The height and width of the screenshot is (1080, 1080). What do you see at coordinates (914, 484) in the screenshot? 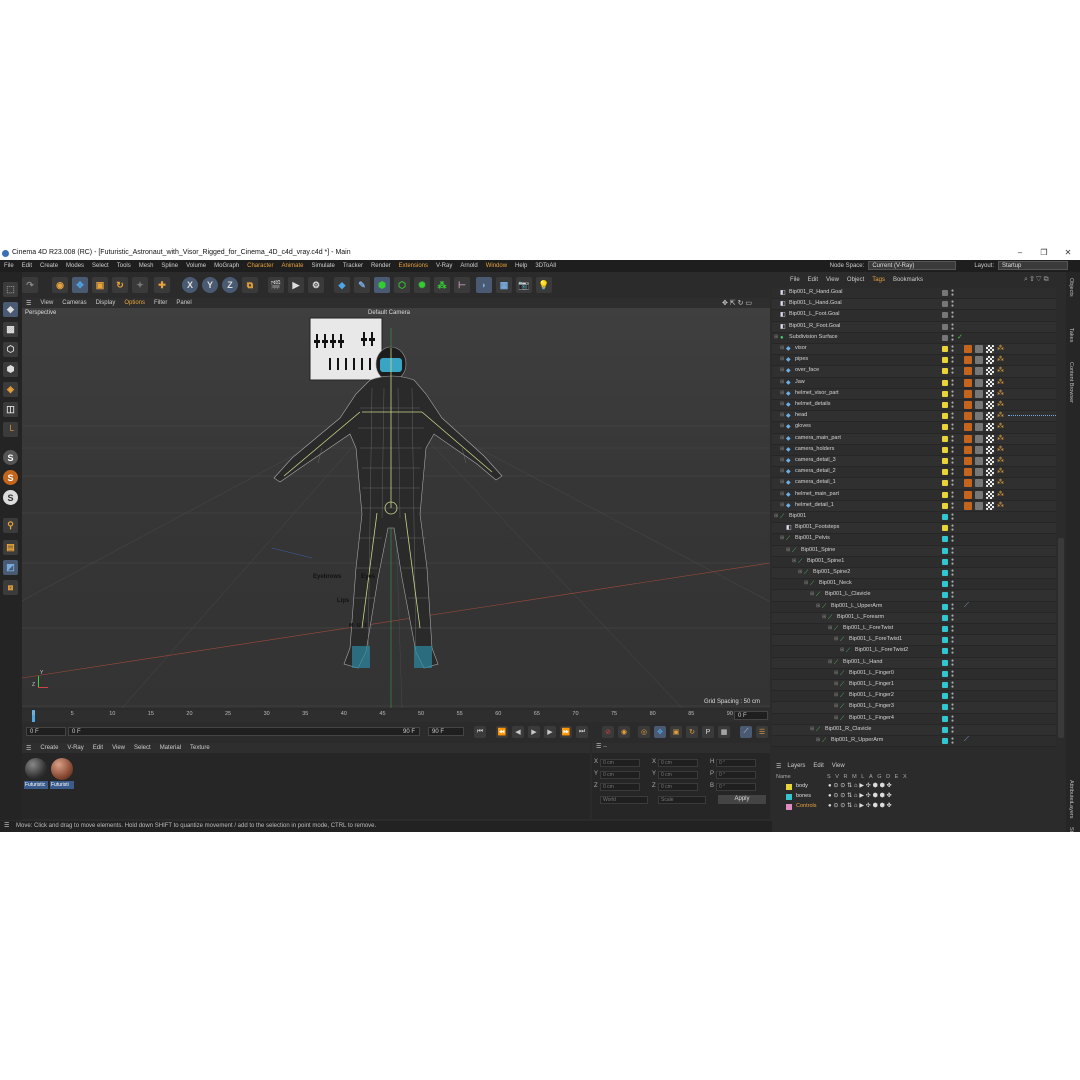
I see `object-row-camera-detail-1: ⊞ ◆ camera_detail_1 ● ● ⁂` at bounding box center [914, 484].